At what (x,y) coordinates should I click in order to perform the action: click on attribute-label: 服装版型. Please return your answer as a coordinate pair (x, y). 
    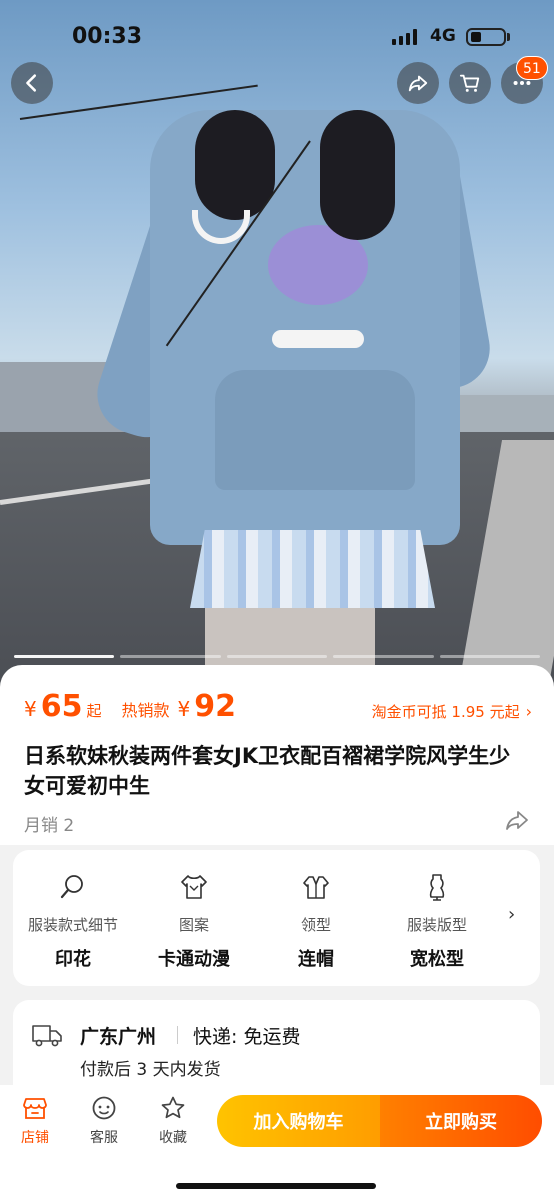
    Looking at the image, I should click on (436, 925).